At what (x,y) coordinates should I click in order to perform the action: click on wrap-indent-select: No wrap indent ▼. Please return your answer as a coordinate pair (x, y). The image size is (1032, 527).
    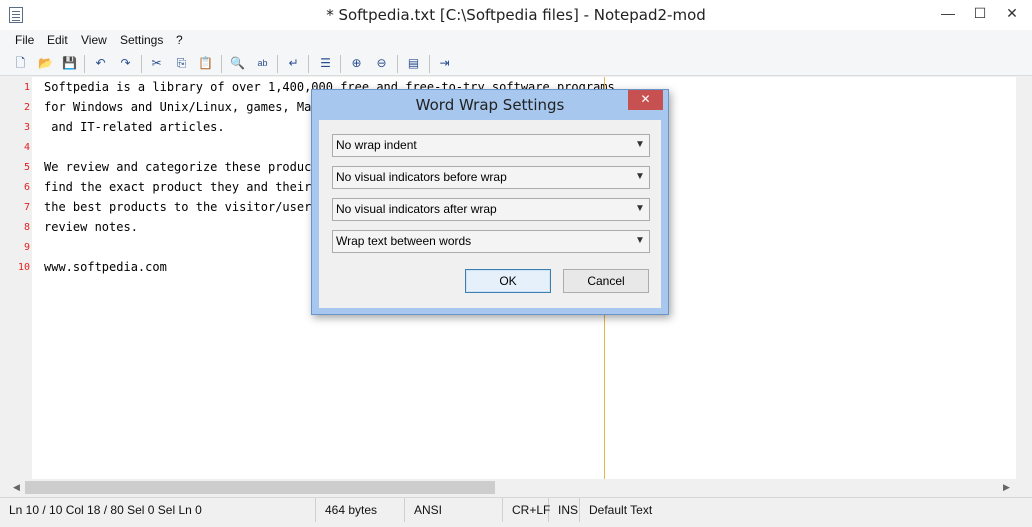
    Looking at the image, I should click on (491, 145).